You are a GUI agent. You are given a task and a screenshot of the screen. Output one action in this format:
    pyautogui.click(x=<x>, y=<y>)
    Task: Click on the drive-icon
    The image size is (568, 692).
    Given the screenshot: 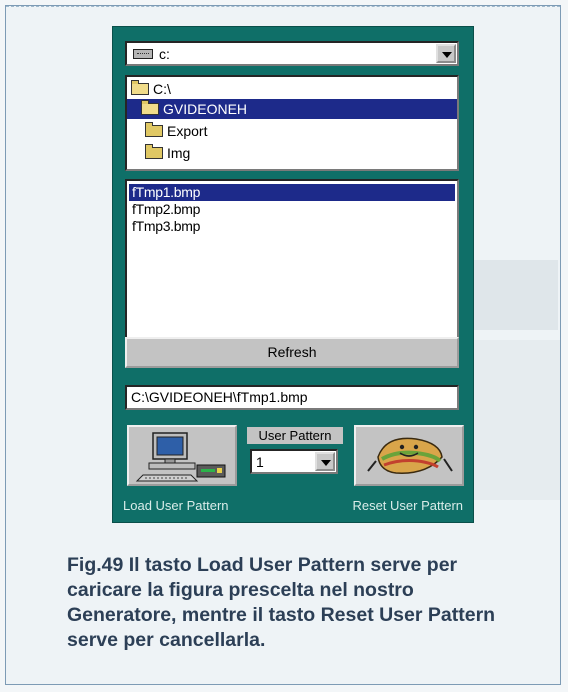 What is the action you would take?
    pyautogui.click(x=143, y=54)
    